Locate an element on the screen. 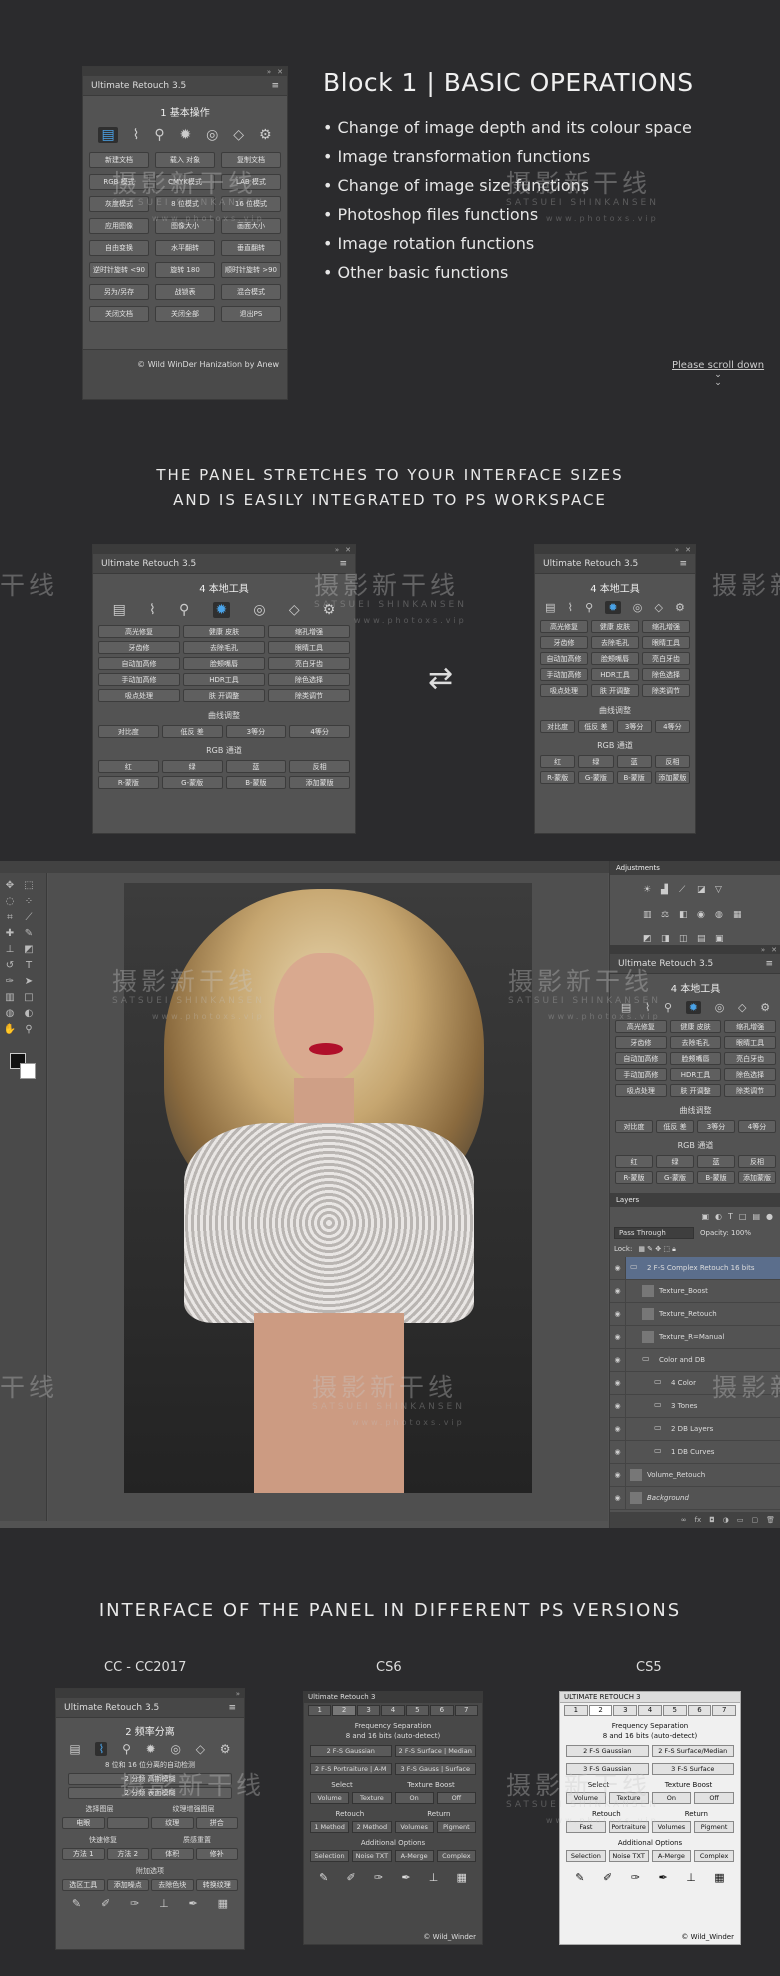 The image size is (780, 1976). rgb-button: 反相 is located at coordinates (757, 1161).